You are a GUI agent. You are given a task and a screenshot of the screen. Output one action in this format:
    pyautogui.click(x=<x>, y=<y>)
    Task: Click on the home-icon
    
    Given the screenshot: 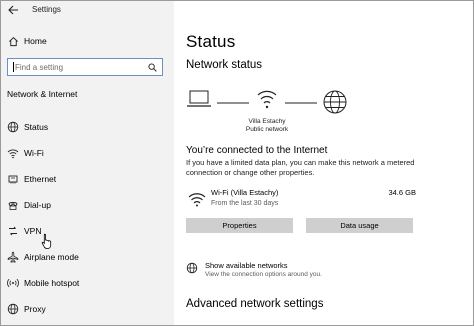 What is the action you would take?
    pyautogui.click(x=13, y=42)
    